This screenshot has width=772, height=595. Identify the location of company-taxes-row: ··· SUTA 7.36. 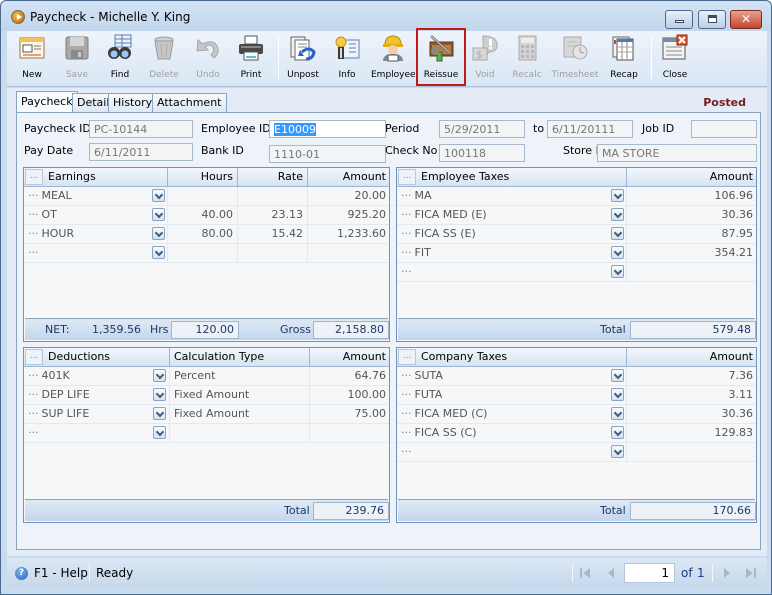
(576, 376).